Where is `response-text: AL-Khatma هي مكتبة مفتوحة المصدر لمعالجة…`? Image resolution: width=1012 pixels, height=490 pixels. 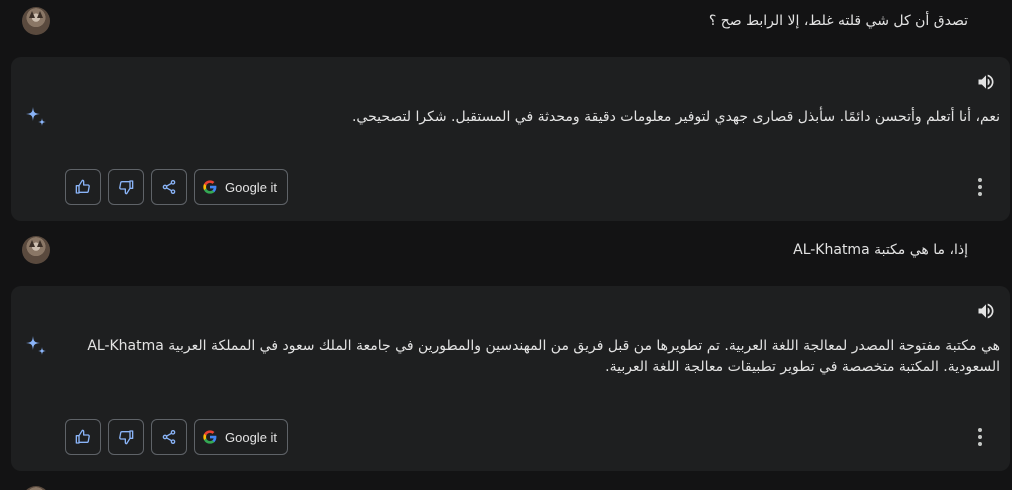
response-text: AL-Khatma هي مكتبة مفتوحة المصدر لمعالجة… is located at coordinates (542, 357).